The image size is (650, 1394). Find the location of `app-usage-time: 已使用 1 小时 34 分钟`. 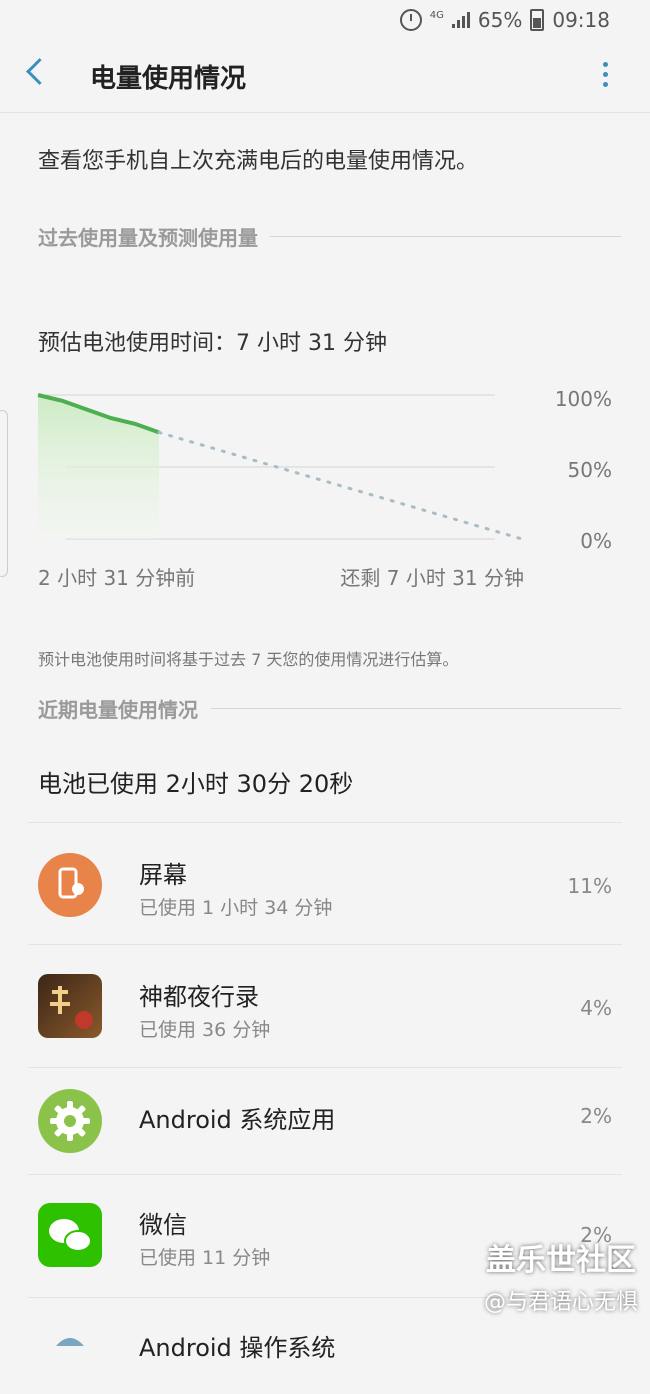

app-usage-time: 已使用 1 小时 34 分钟 is located at coordinates (236, 908).